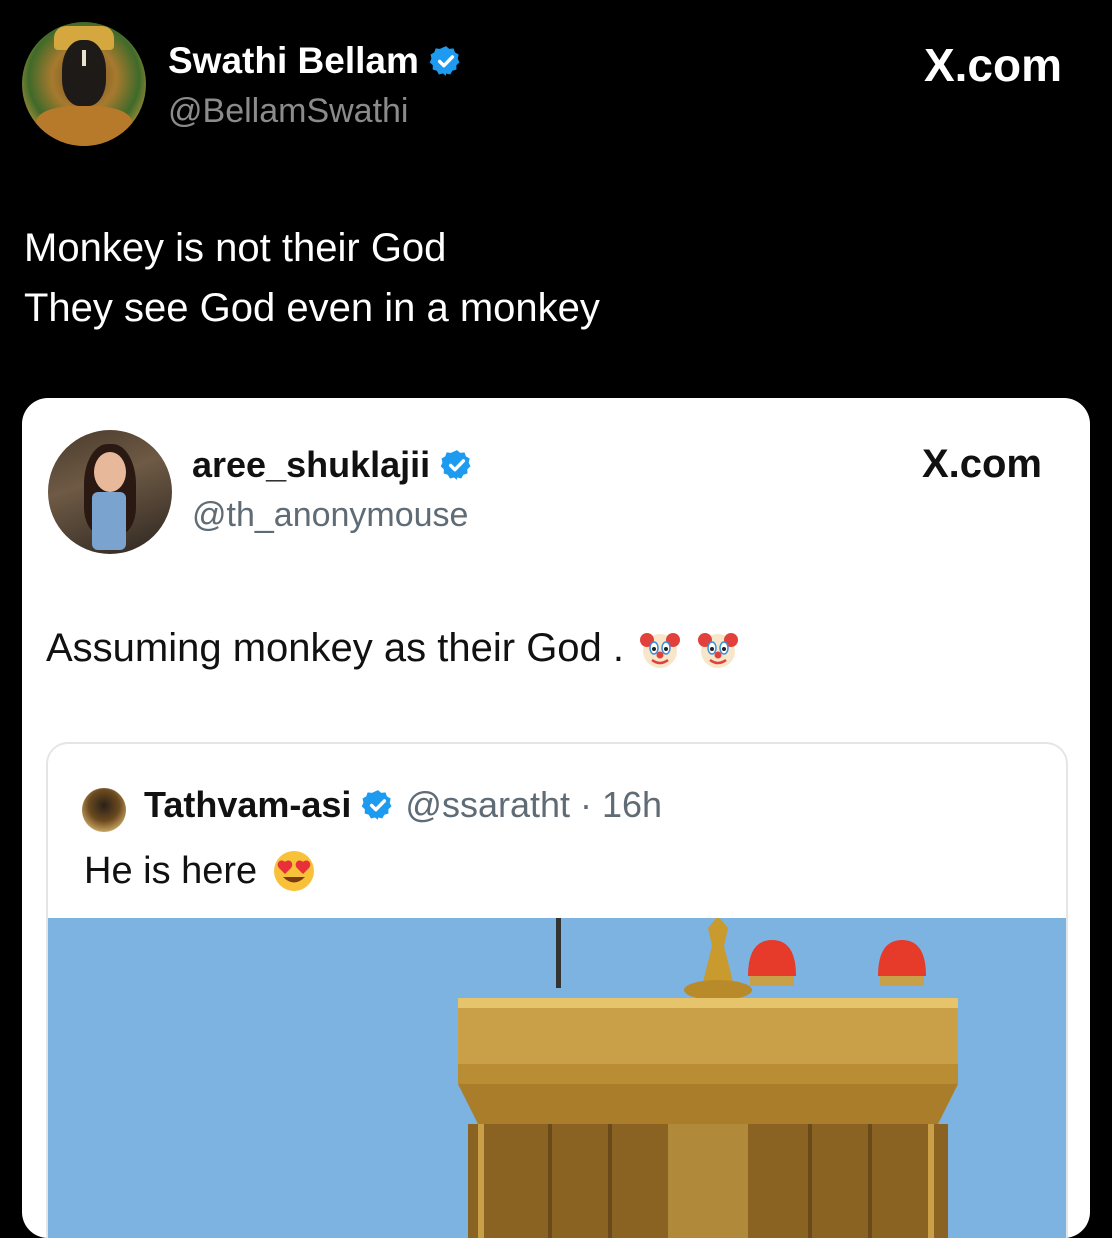  Describe the element at coordinates (294, 871) in the screenshot. I see `heart-eyes-emoji-icon` at that location.